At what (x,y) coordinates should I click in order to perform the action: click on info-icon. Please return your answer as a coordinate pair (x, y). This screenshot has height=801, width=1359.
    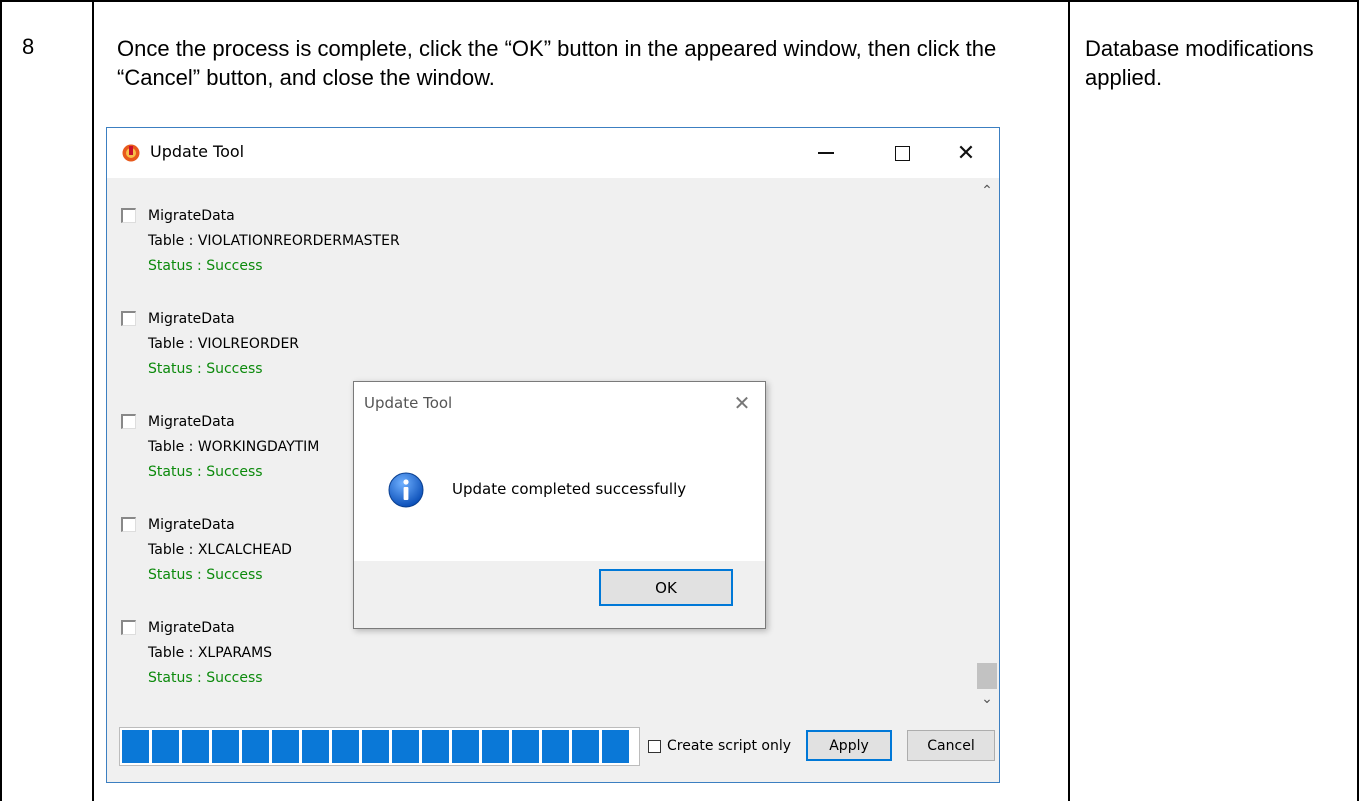
    Looking at the image, I should click on (406, 490).